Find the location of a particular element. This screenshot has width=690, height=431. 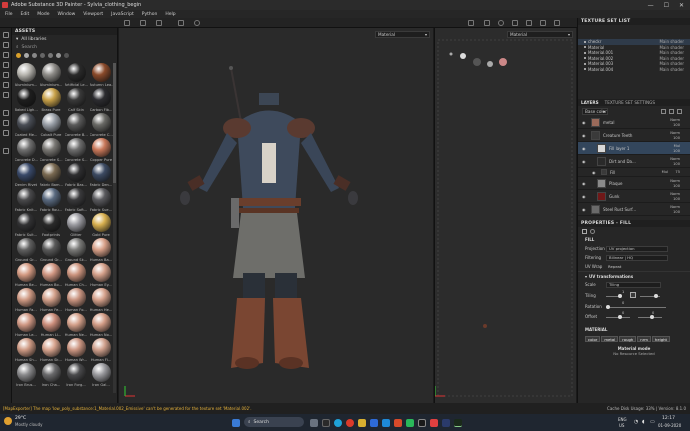

weather-icon is located at coordinates (8, 421).